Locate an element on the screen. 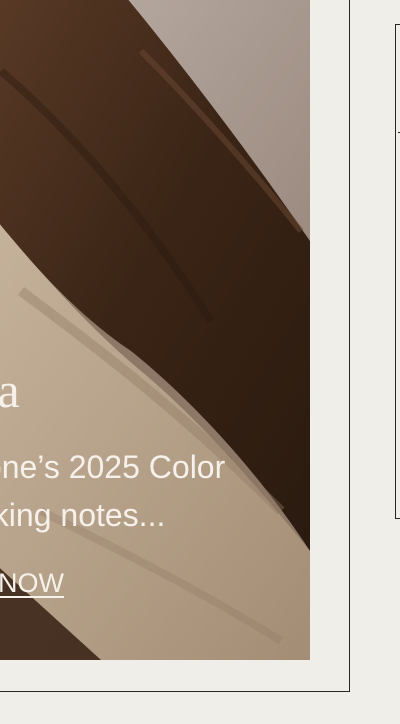 This screenshot has width=400, height=724. hero-title: va is located at coordinates (10, 390).